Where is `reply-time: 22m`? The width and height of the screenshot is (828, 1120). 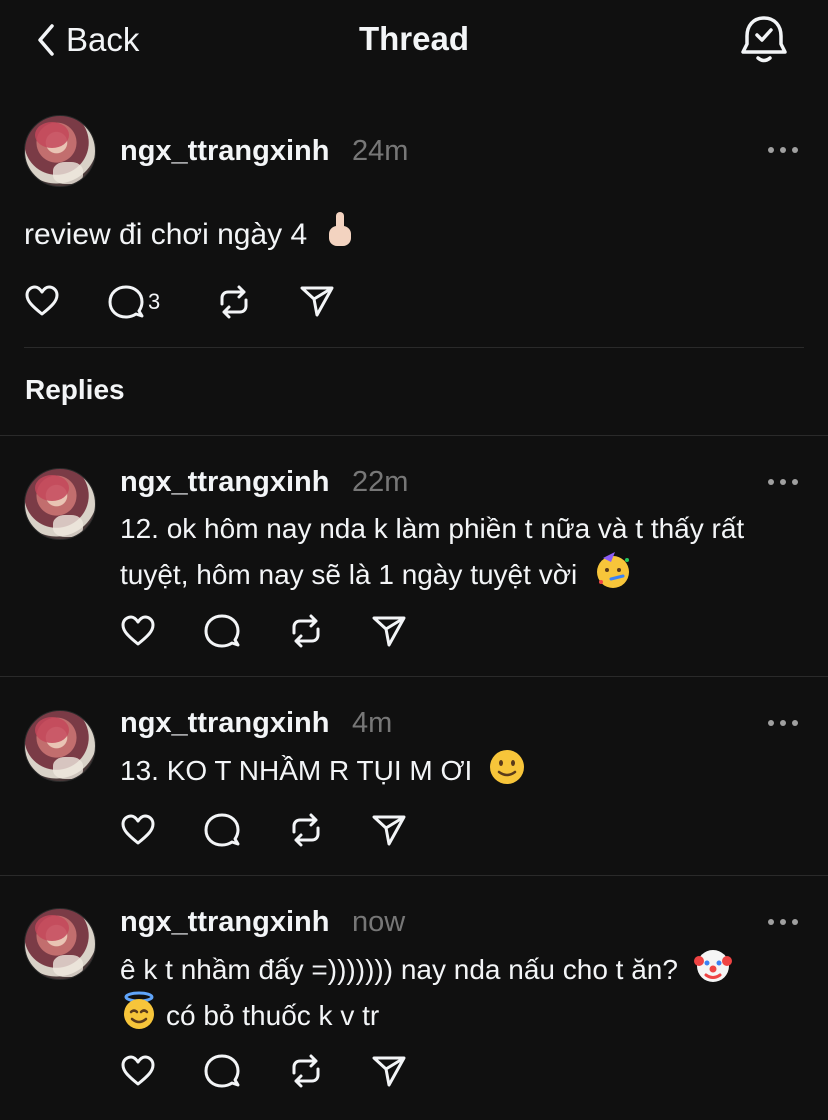 reply-time: 22m is located at coordinates (380, 482).